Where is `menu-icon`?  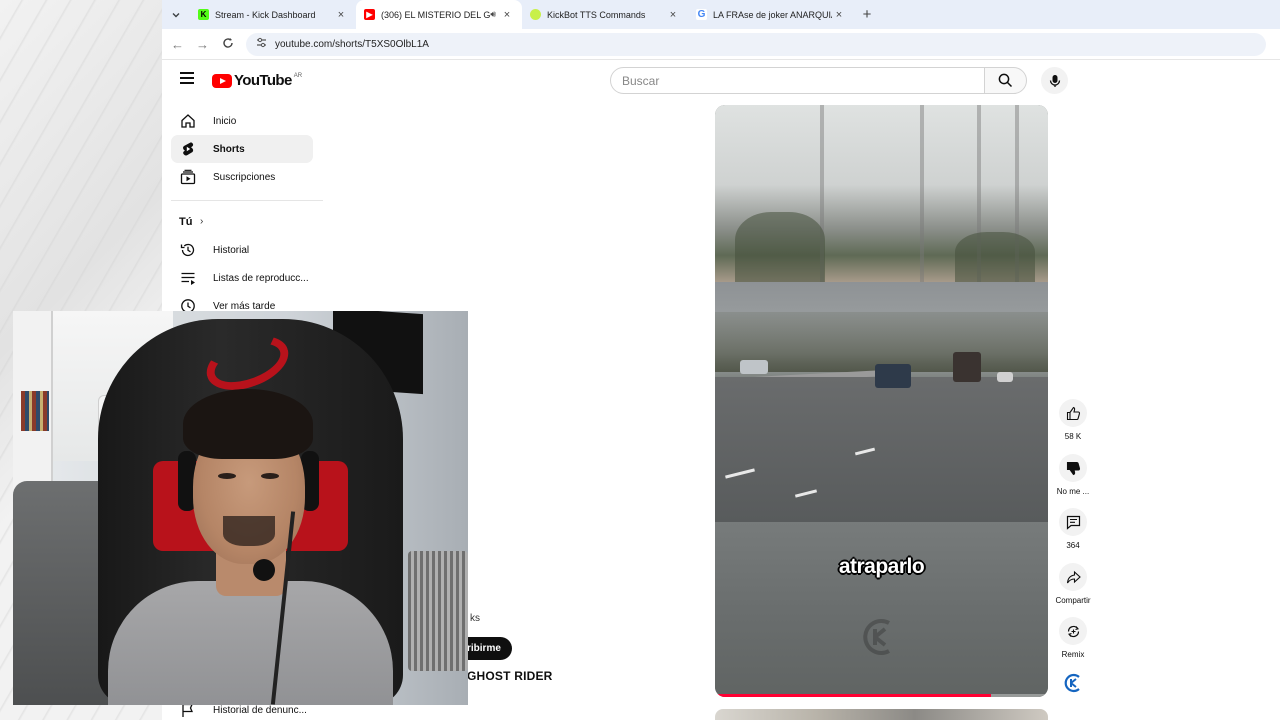 menu-icon is located at coordinates (187, 78).